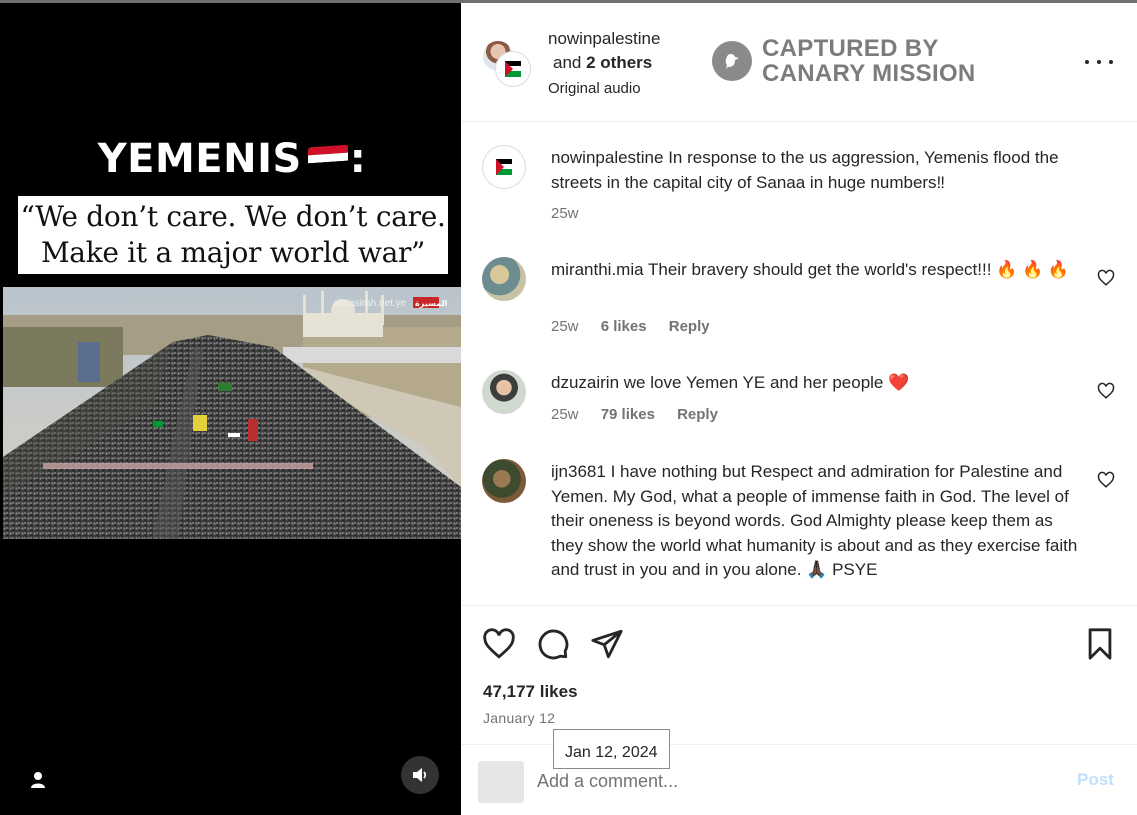  What do you see at coordinates (567, 62) in the screenshot?
I see `header-others-prefix: and` at bounding box center [567, 62].